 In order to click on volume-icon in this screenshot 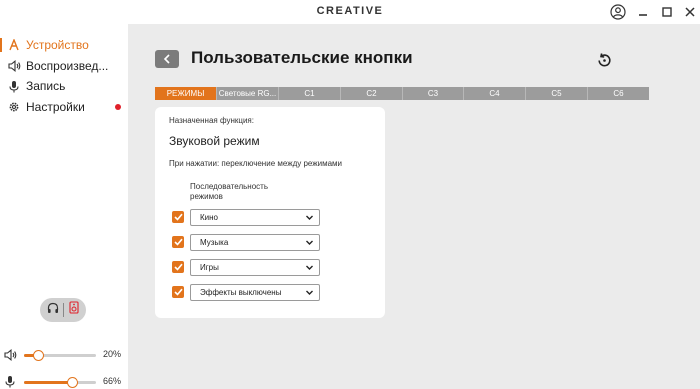, I will do `click(10, 357)`.